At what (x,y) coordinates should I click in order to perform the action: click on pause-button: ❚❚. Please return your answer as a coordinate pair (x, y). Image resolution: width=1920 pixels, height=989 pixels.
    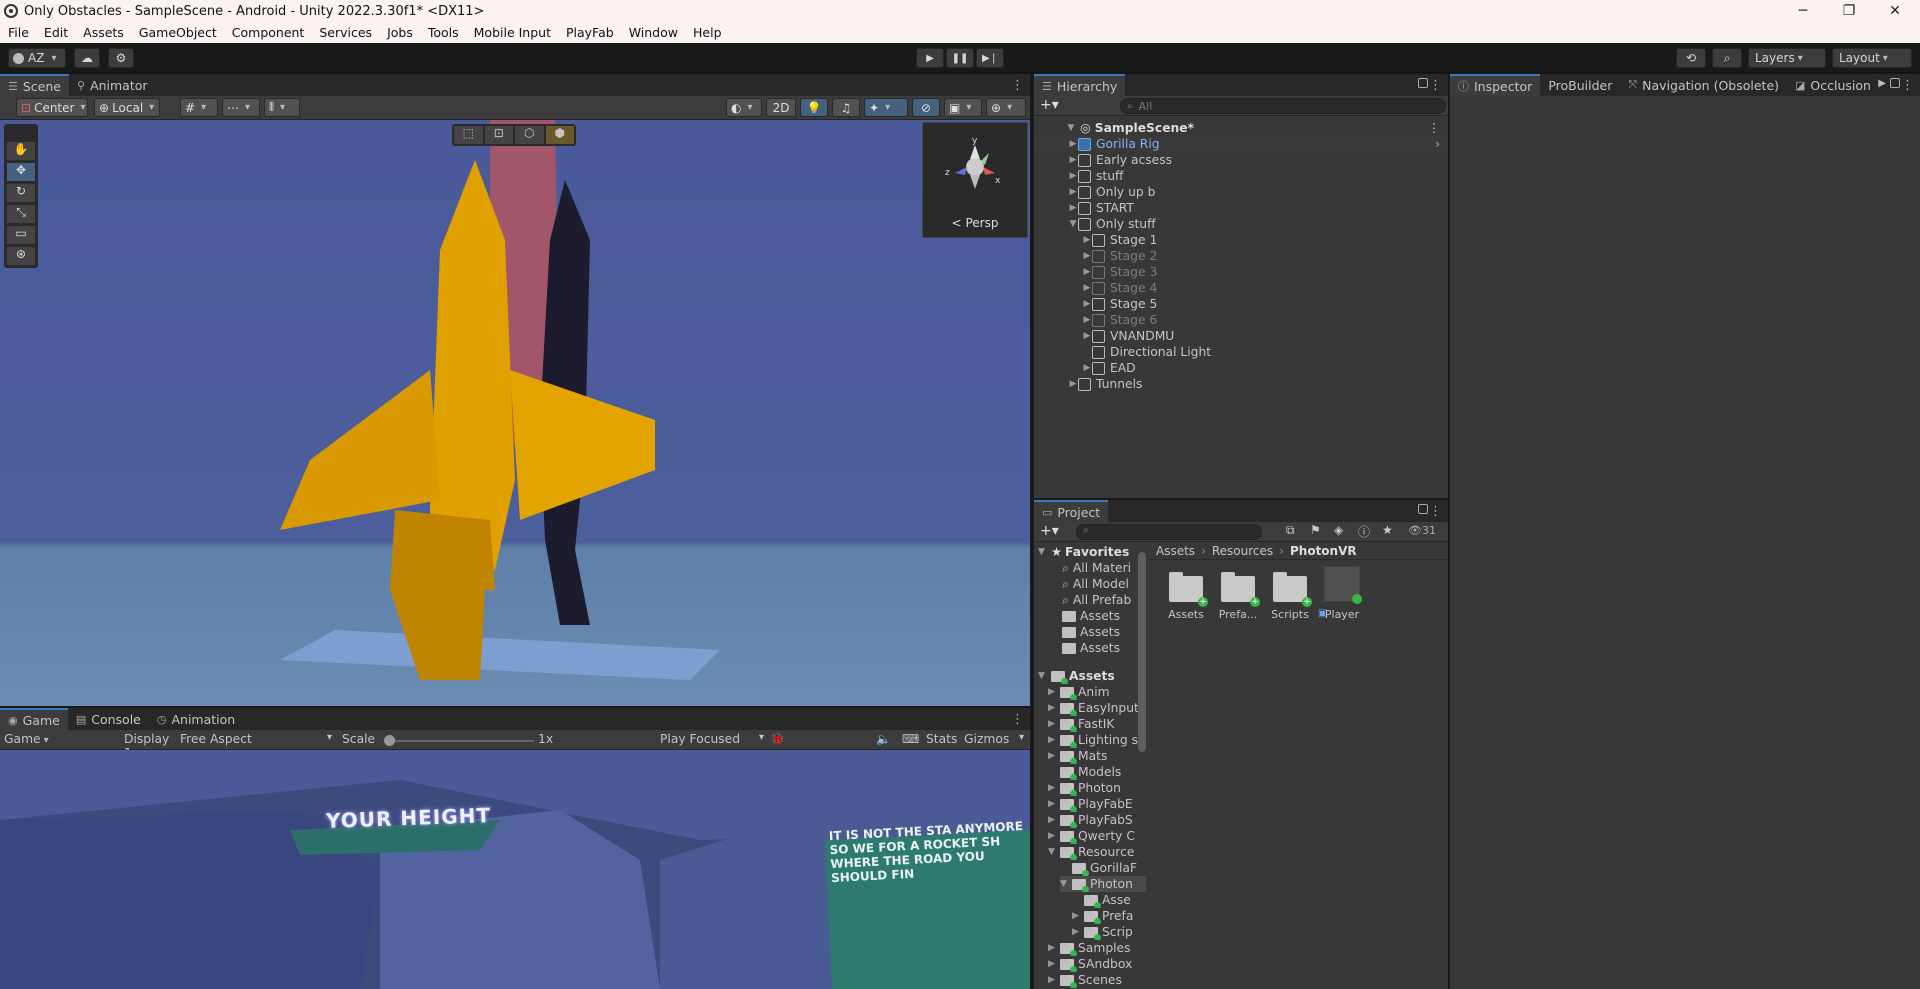
    Looking at the image, I should click on (960, 58).